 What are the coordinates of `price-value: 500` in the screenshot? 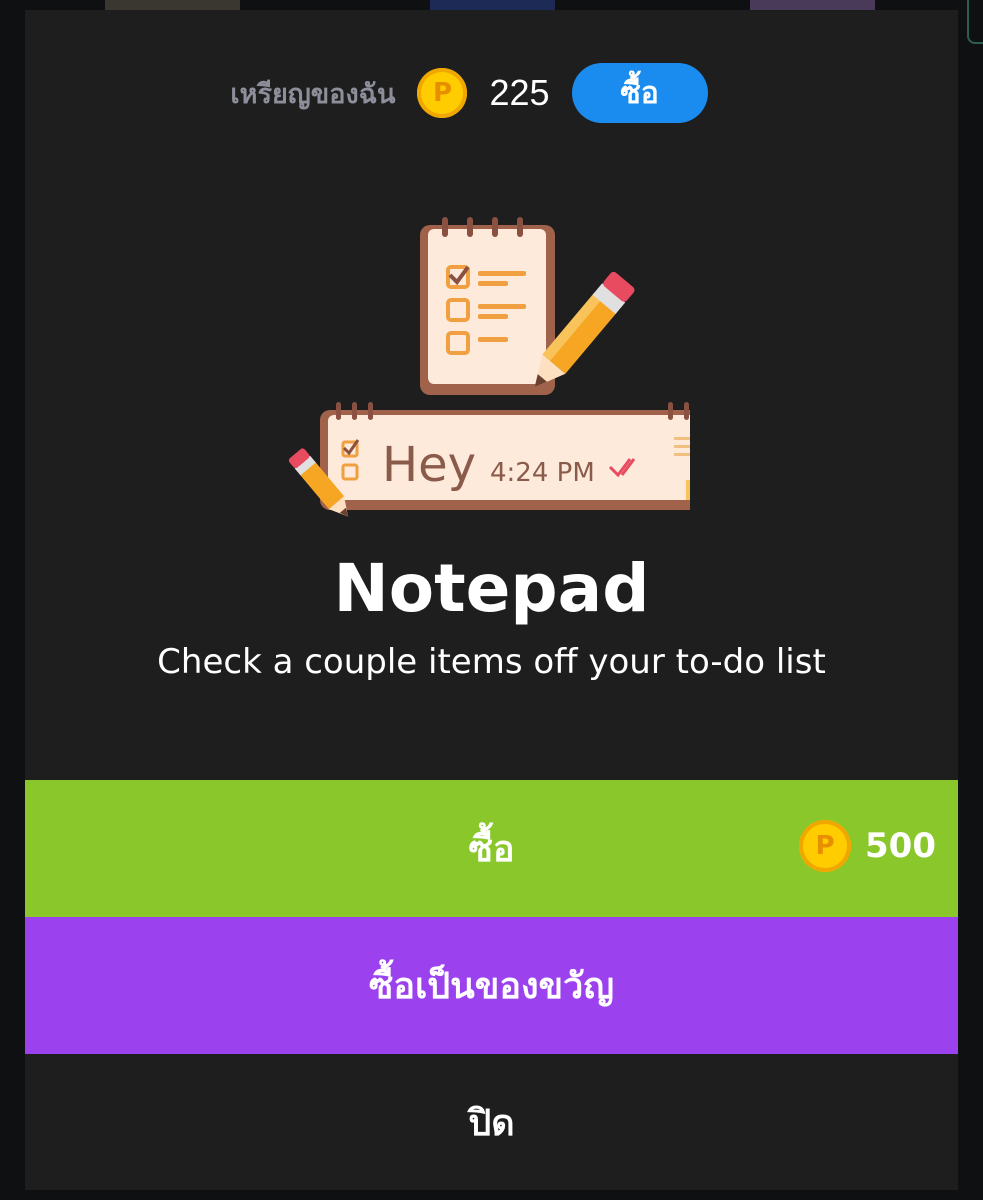 It's located at (900, 846).